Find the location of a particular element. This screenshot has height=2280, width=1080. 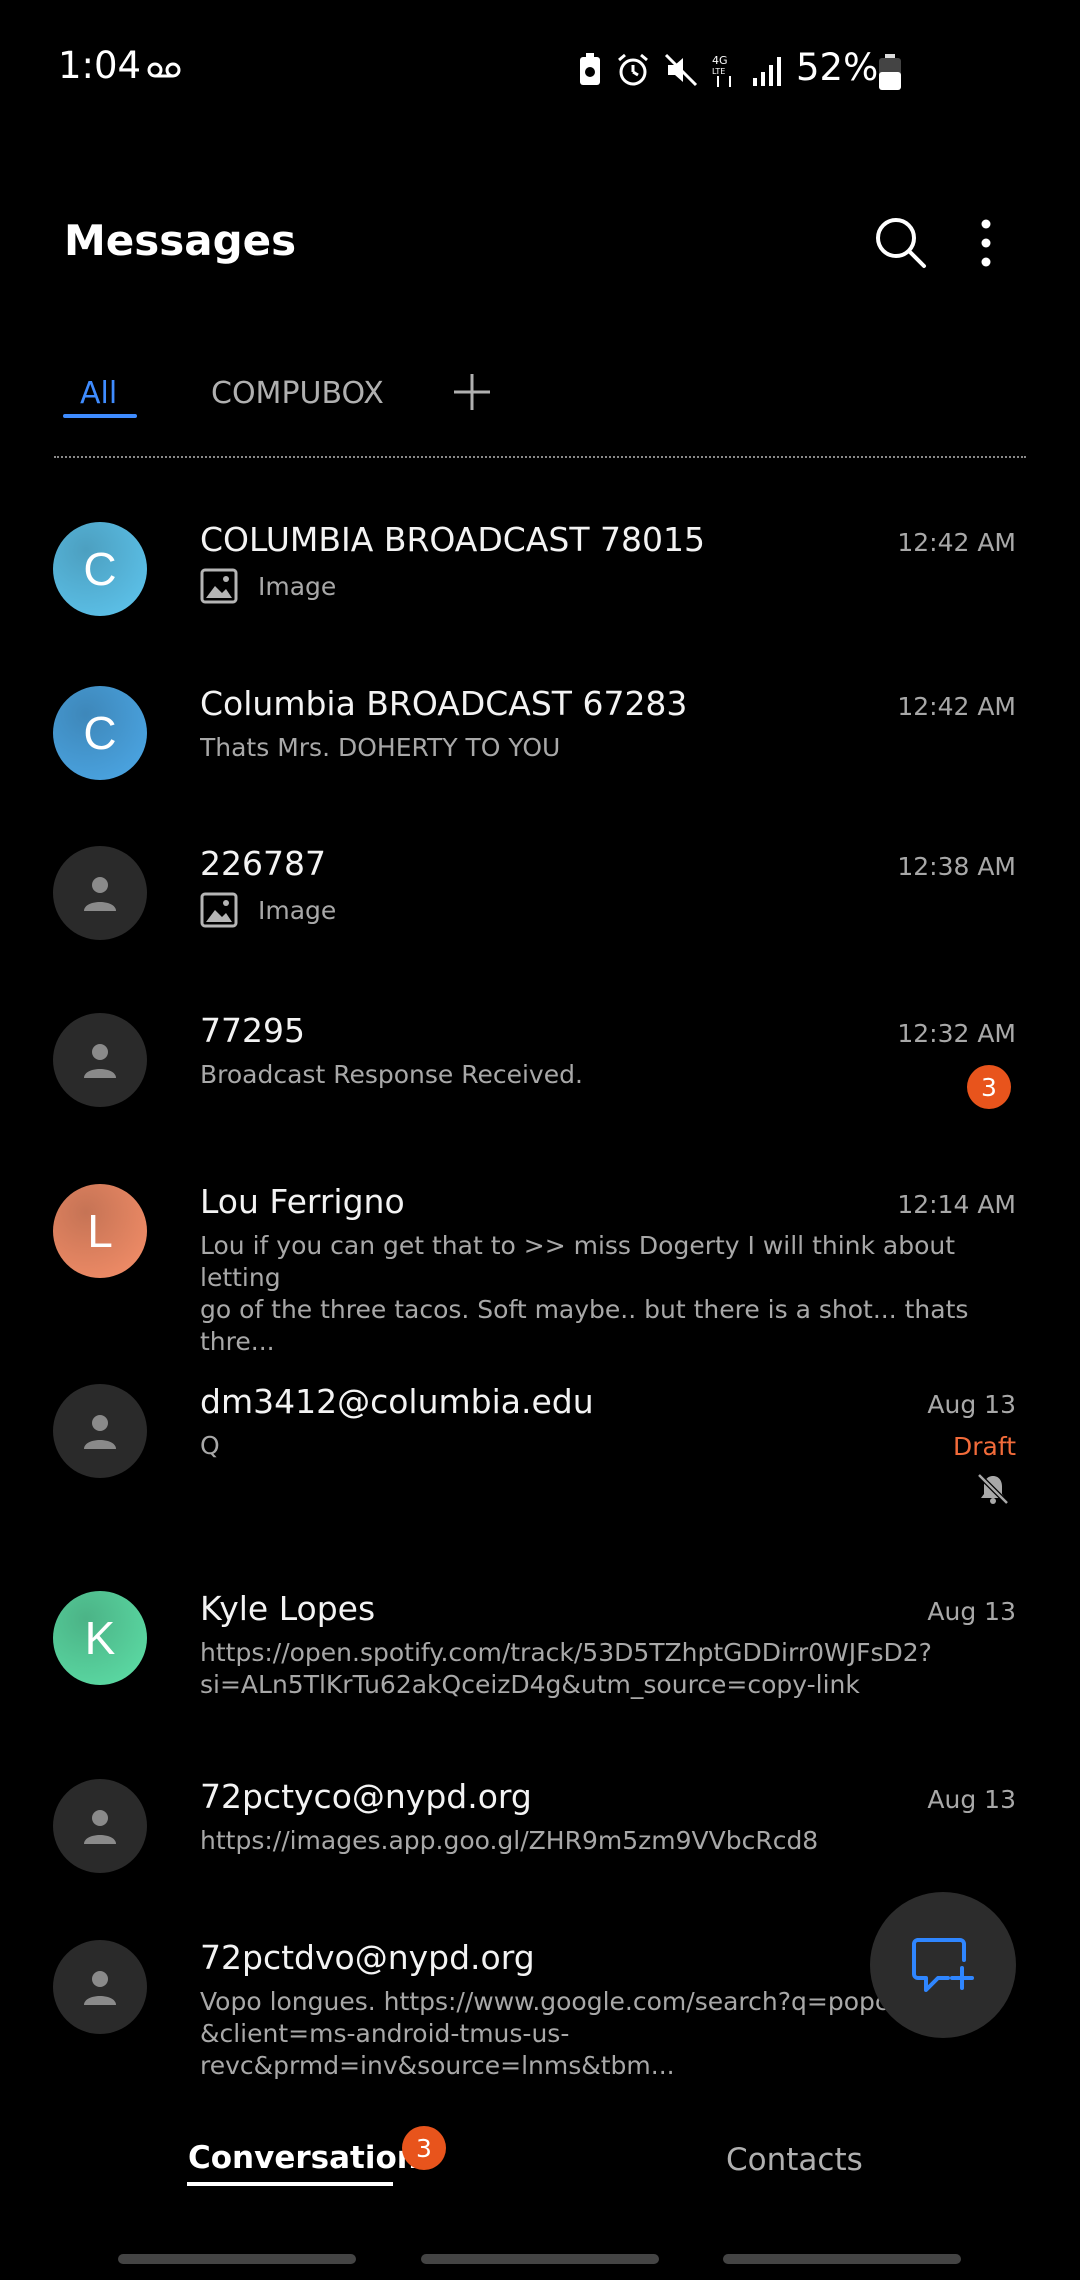

message-preview: Q is located at coordinates (210, 1445).